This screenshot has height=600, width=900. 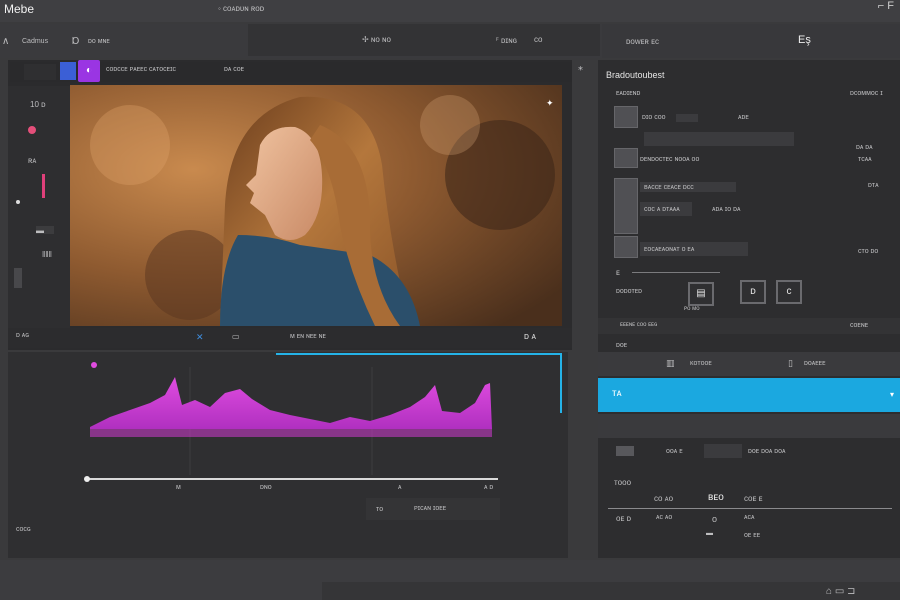 I want to click on row-3-thumbnail, so click(x=626, y=206).